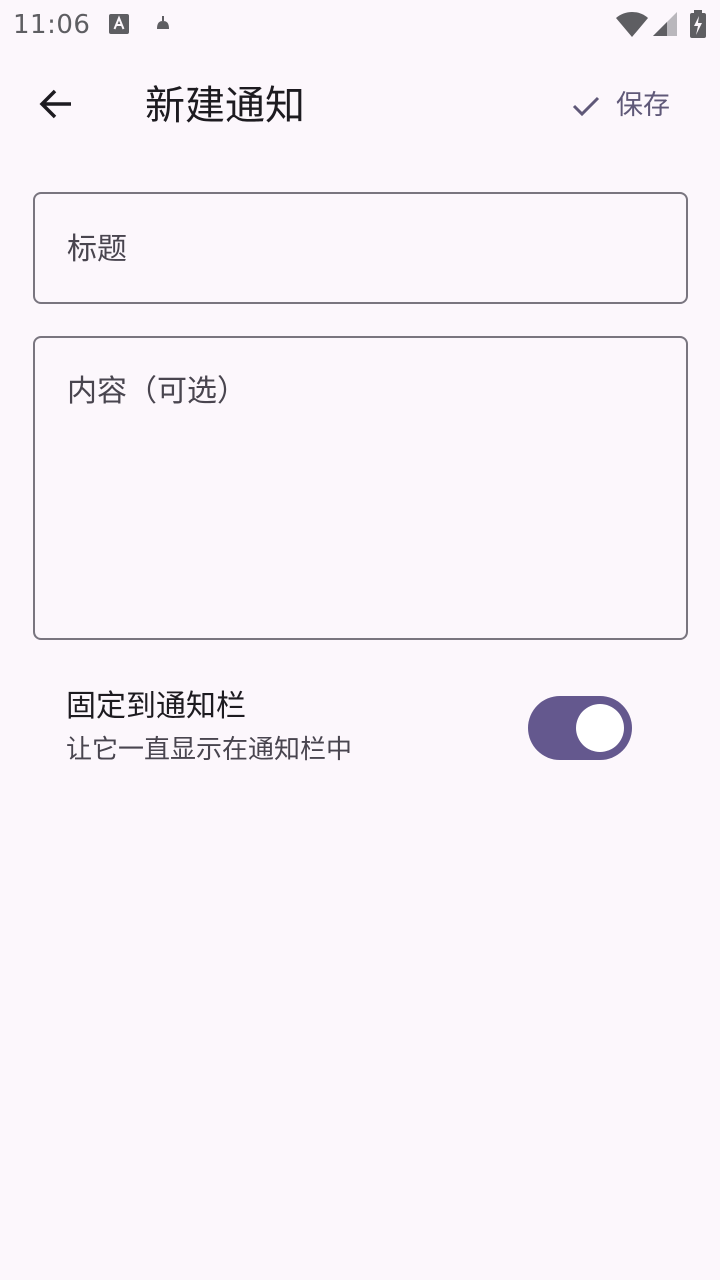 This screenshot has width=720, height=1280. I want to click on title-placeholder: 标题, so click(97, 249).